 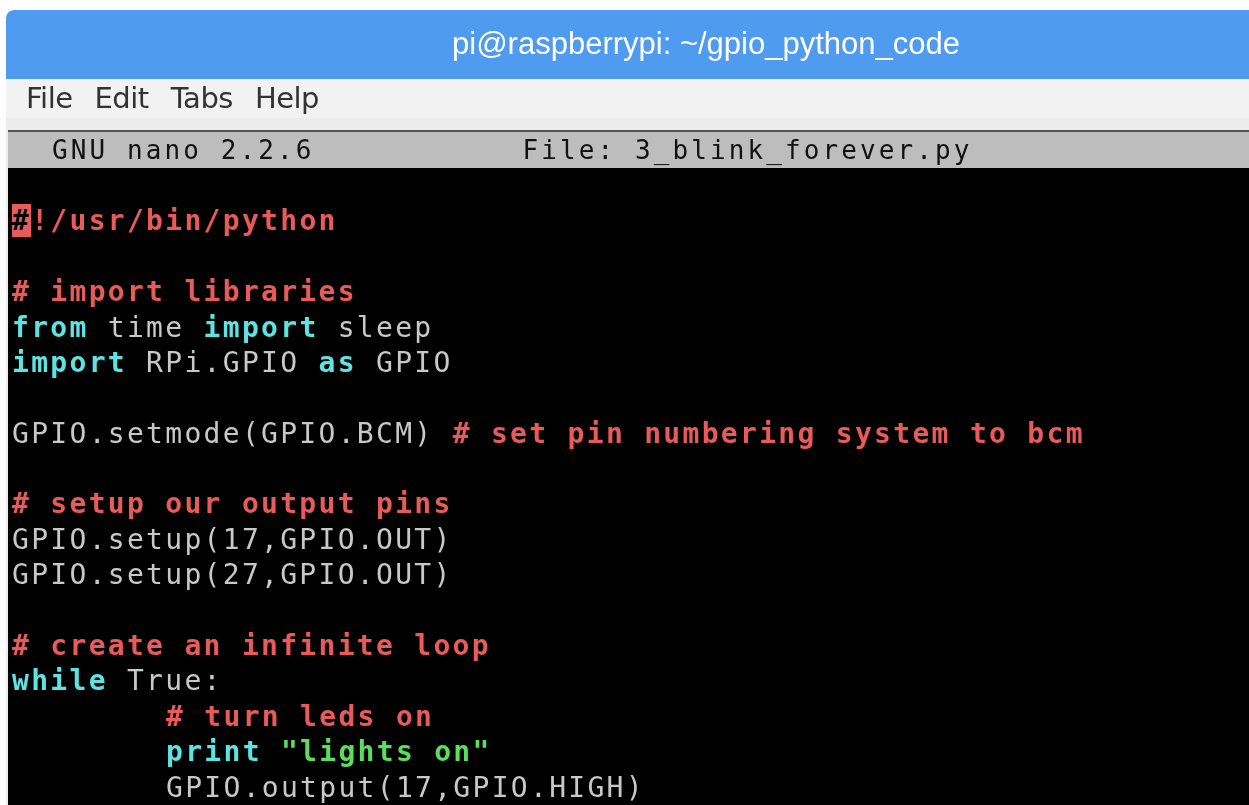 What do you see at coordinates (768, 433) in the screenshot?
I see `code-comment: # set pin numbering system to bcm` at bounding box center [768, 433].